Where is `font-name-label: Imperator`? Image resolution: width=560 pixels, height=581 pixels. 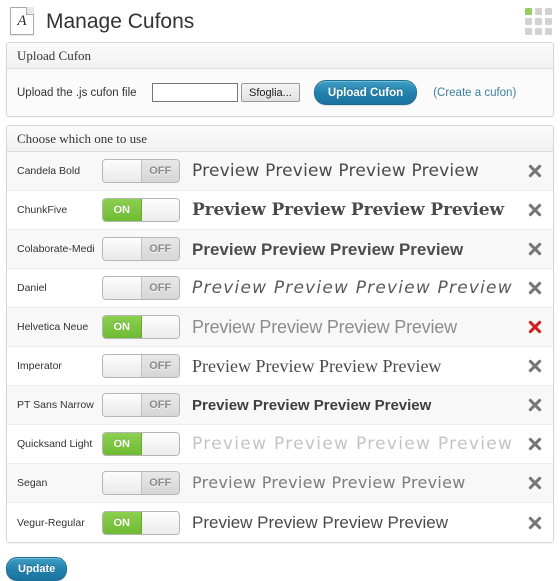
font-name-label: Imperator is located at coordinates (39, 366).